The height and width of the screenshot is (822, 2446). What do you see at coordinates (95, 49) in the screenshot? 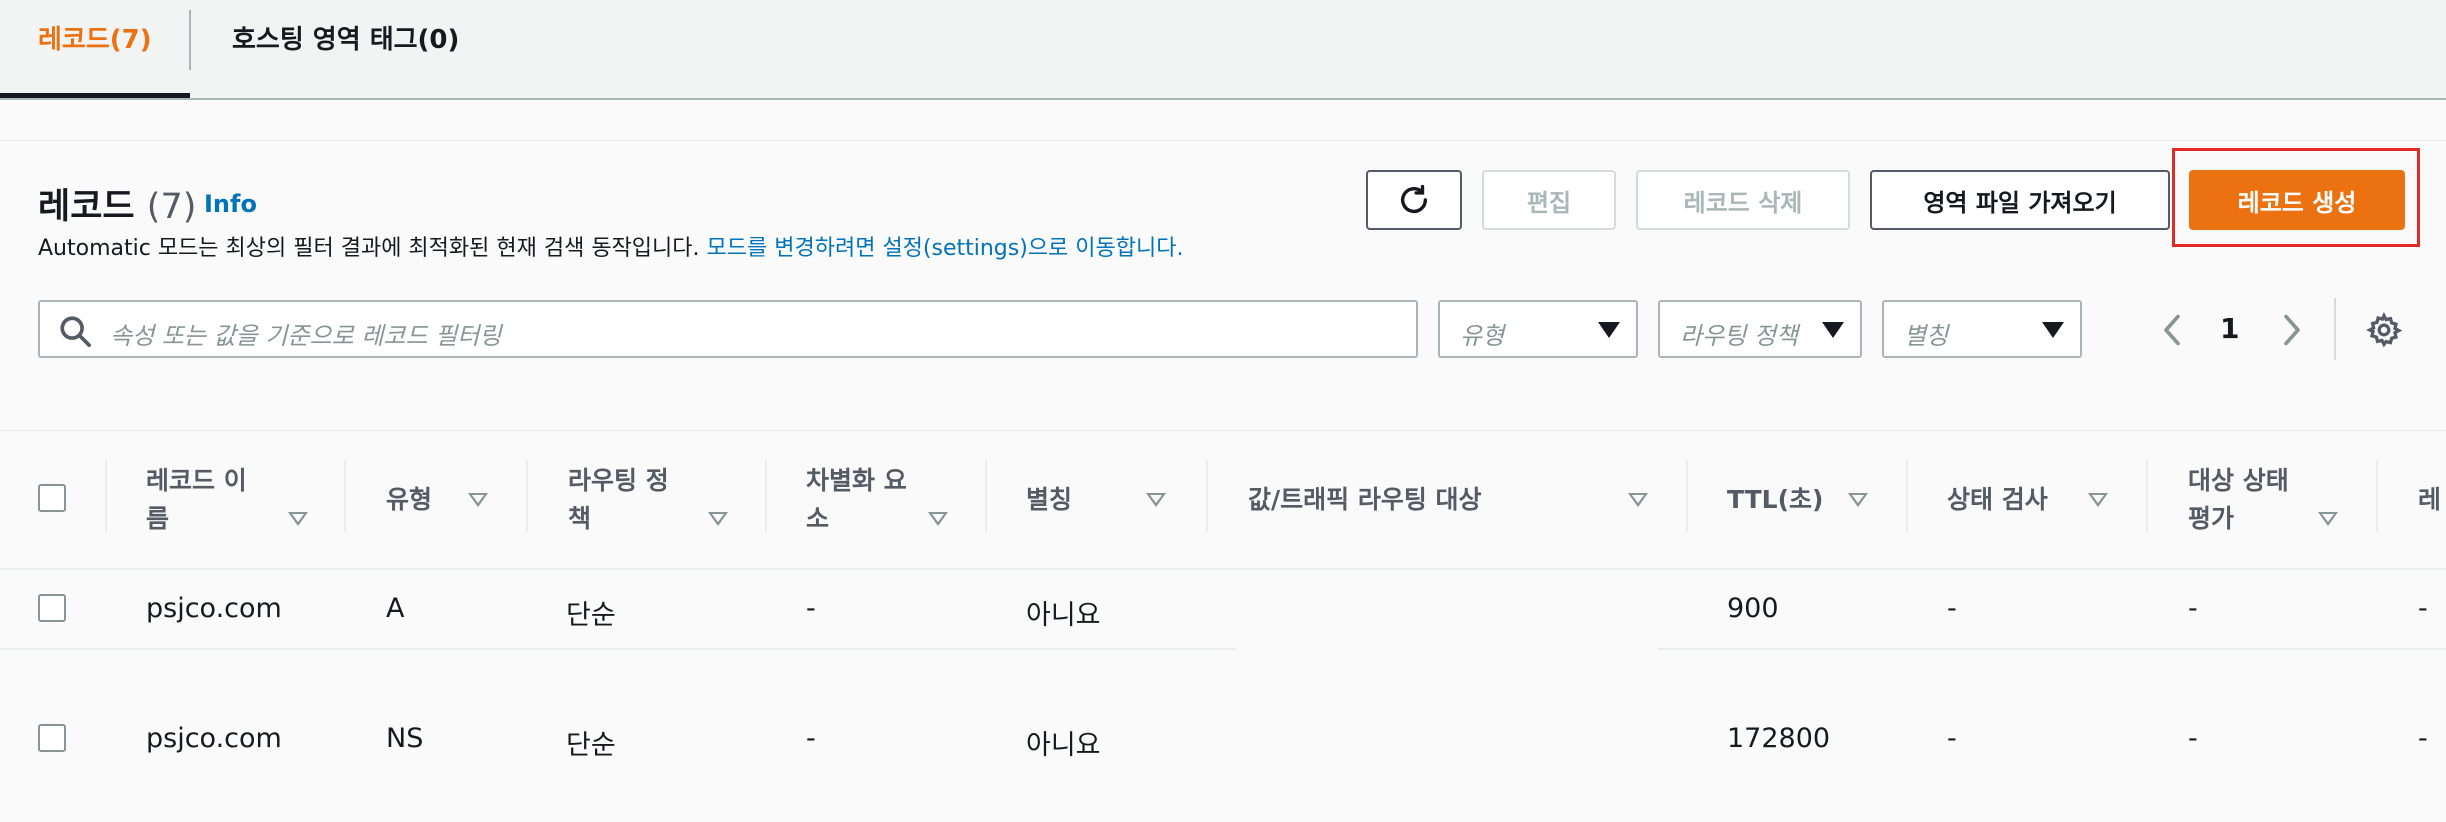
I see `tab-records: 레코드(7)` at bounding box center [95, 49].